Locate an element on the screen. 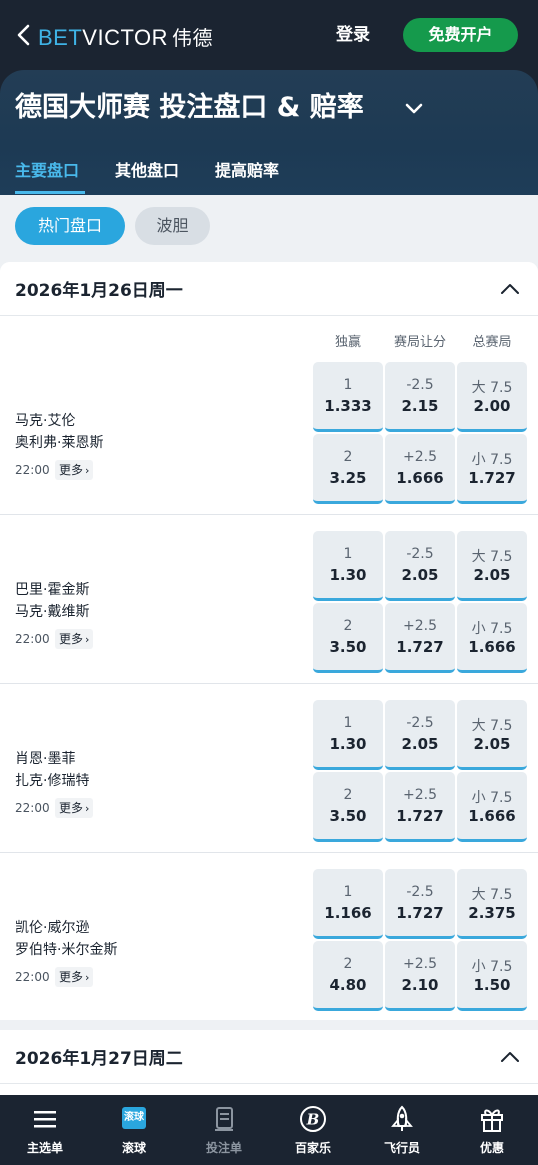 The image size is (538, 1165). odds-button: 2 3.25 is located at coordinates (348, 469).